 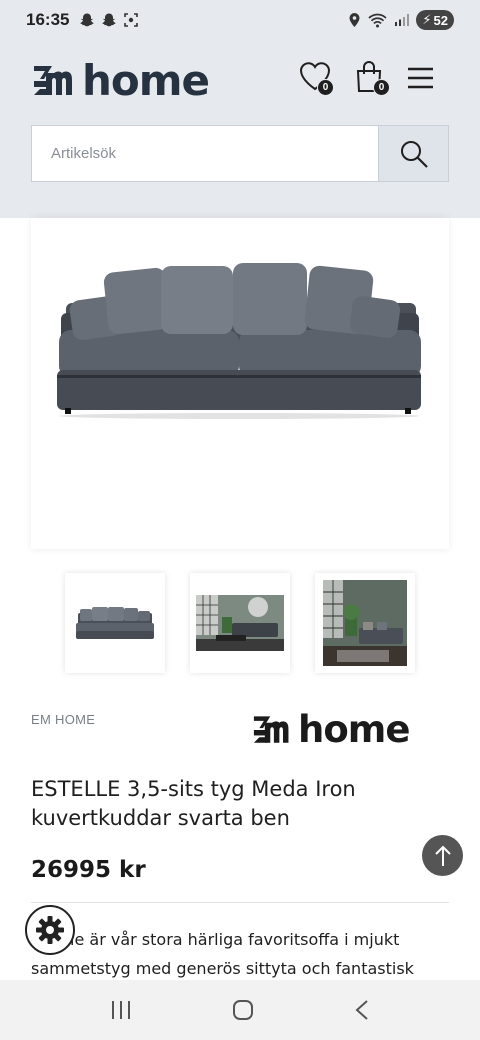 What do you see at coordinates (440, 20) in the screenshot?
I see `battery-level: 52` at bounding box center [440, 20].